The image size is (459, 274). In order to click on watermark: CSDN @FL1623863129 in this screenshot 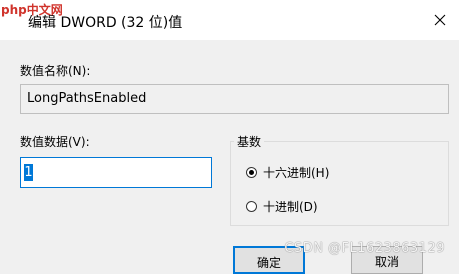, I will do `click(364, 248)`.